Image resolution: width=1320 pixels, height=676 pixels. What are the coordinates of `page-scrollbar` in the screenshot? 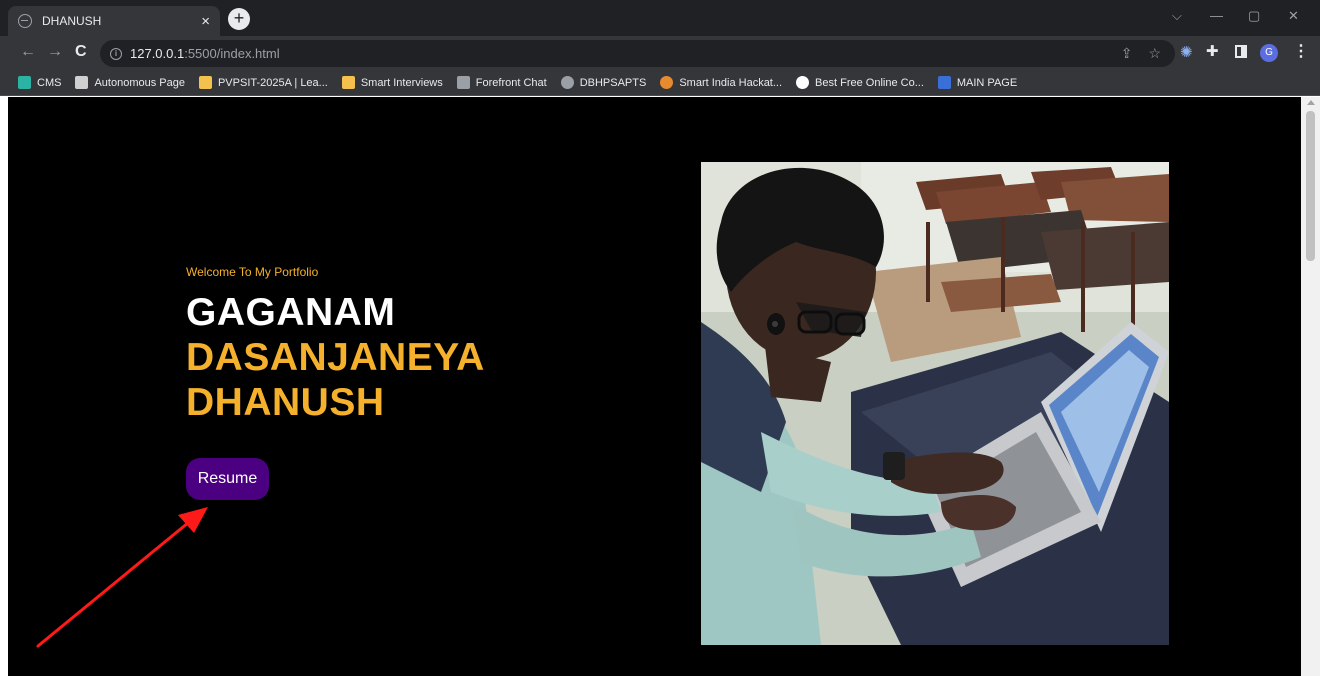 It's located at (1310, 386).